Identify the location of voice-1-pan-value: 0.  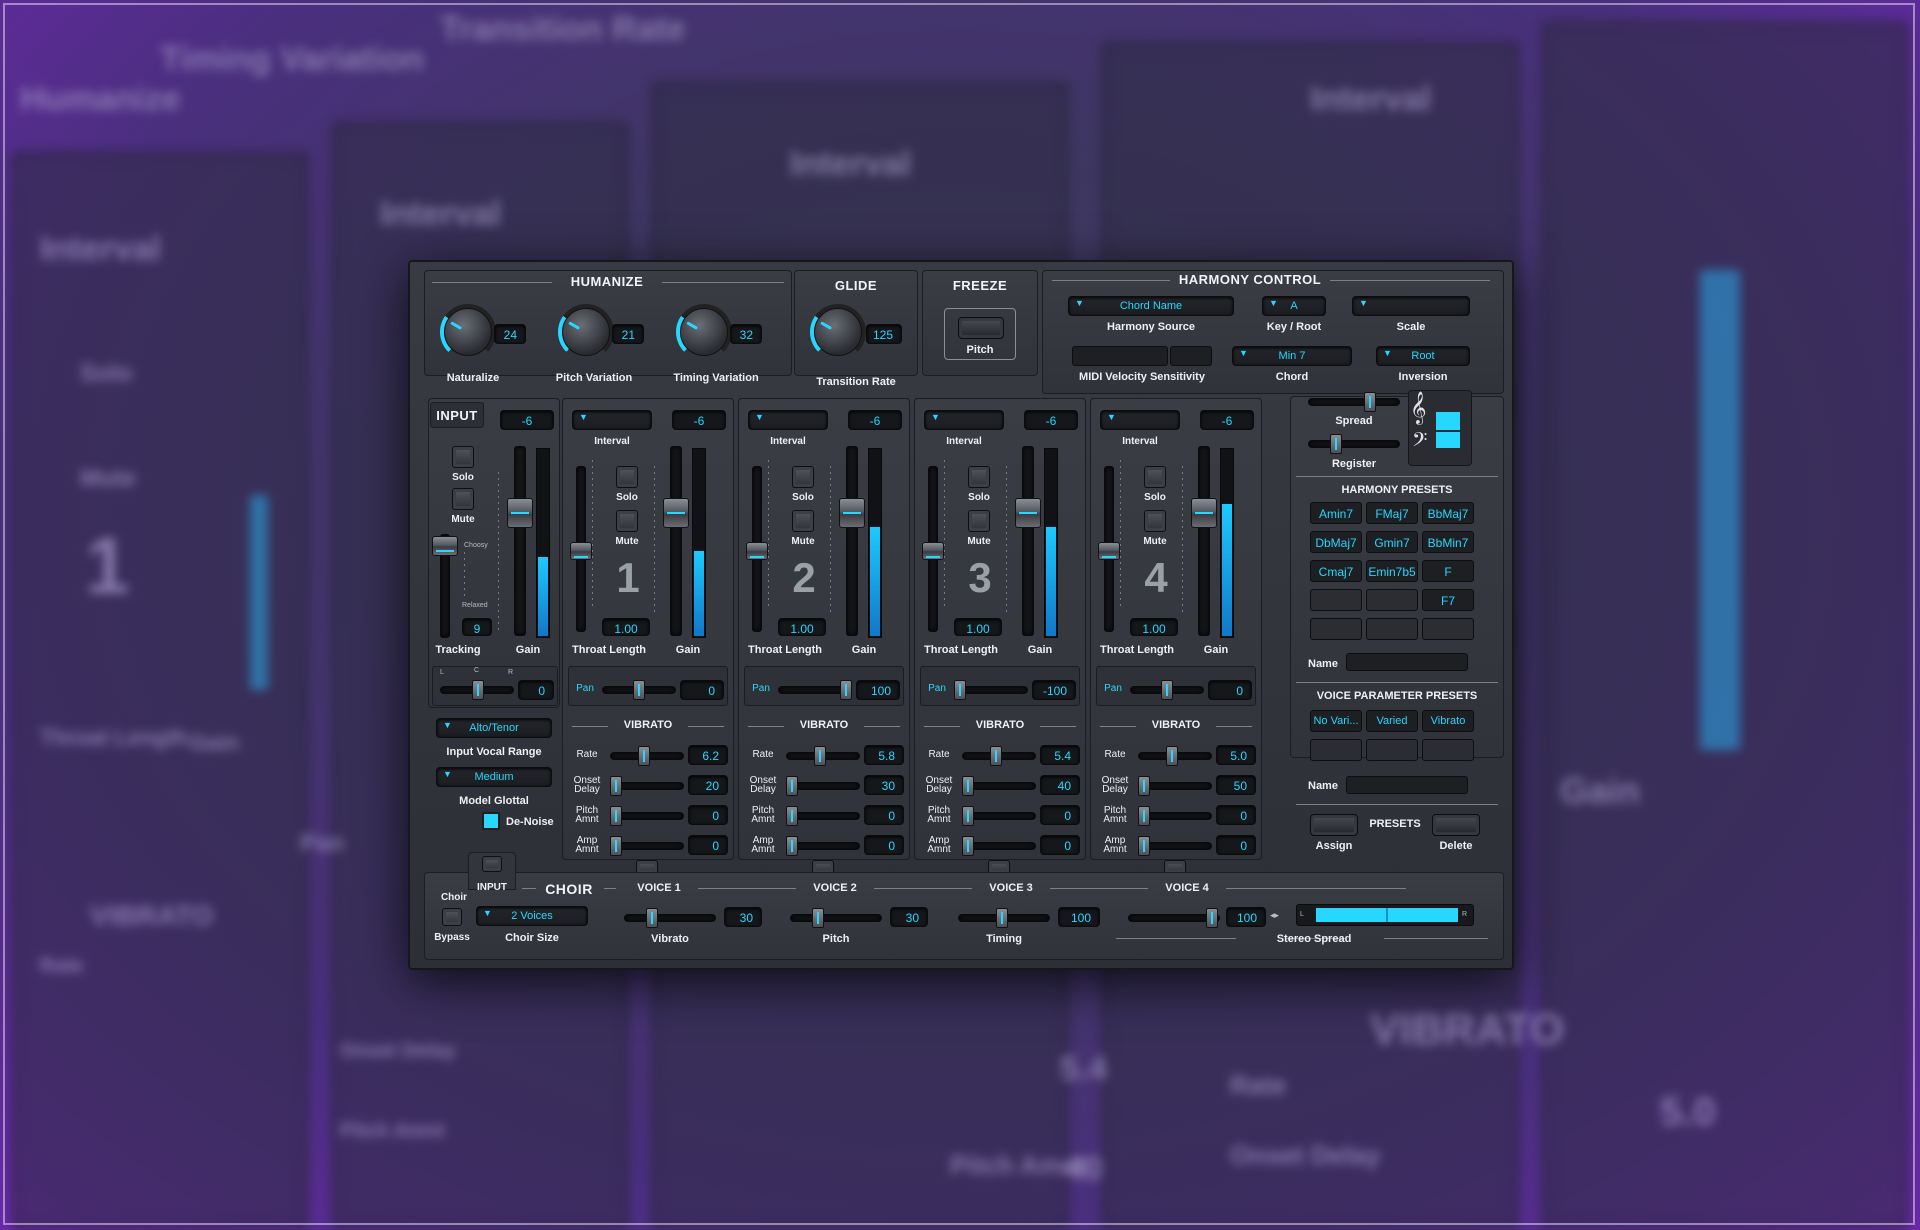
(702, 690).